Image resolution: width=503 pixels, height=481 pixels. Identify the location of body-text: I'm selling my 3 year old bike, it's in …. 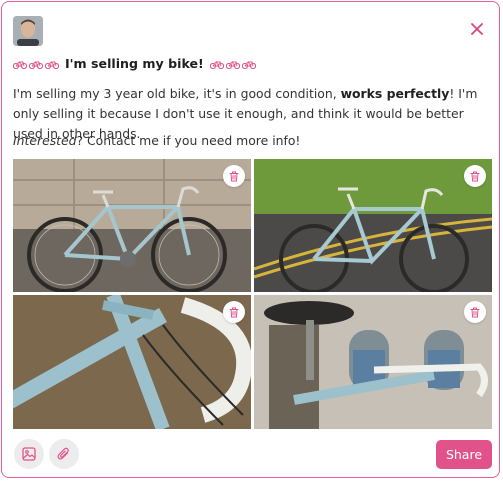
(177, 93).